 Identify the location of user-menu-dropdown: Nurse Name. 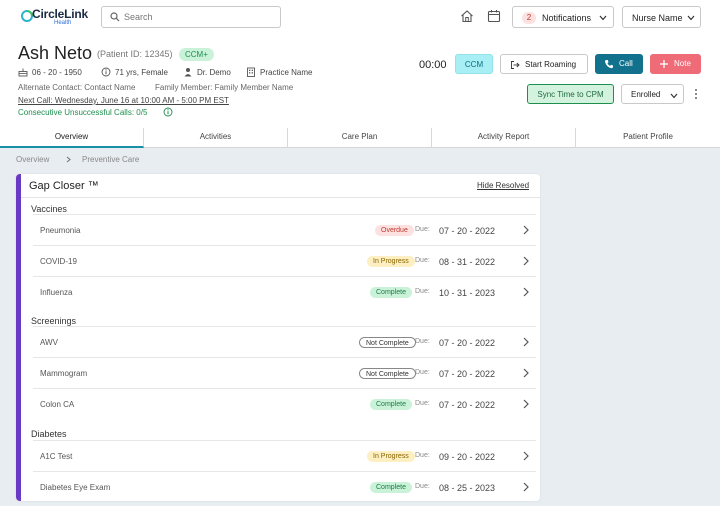
(661, 17).